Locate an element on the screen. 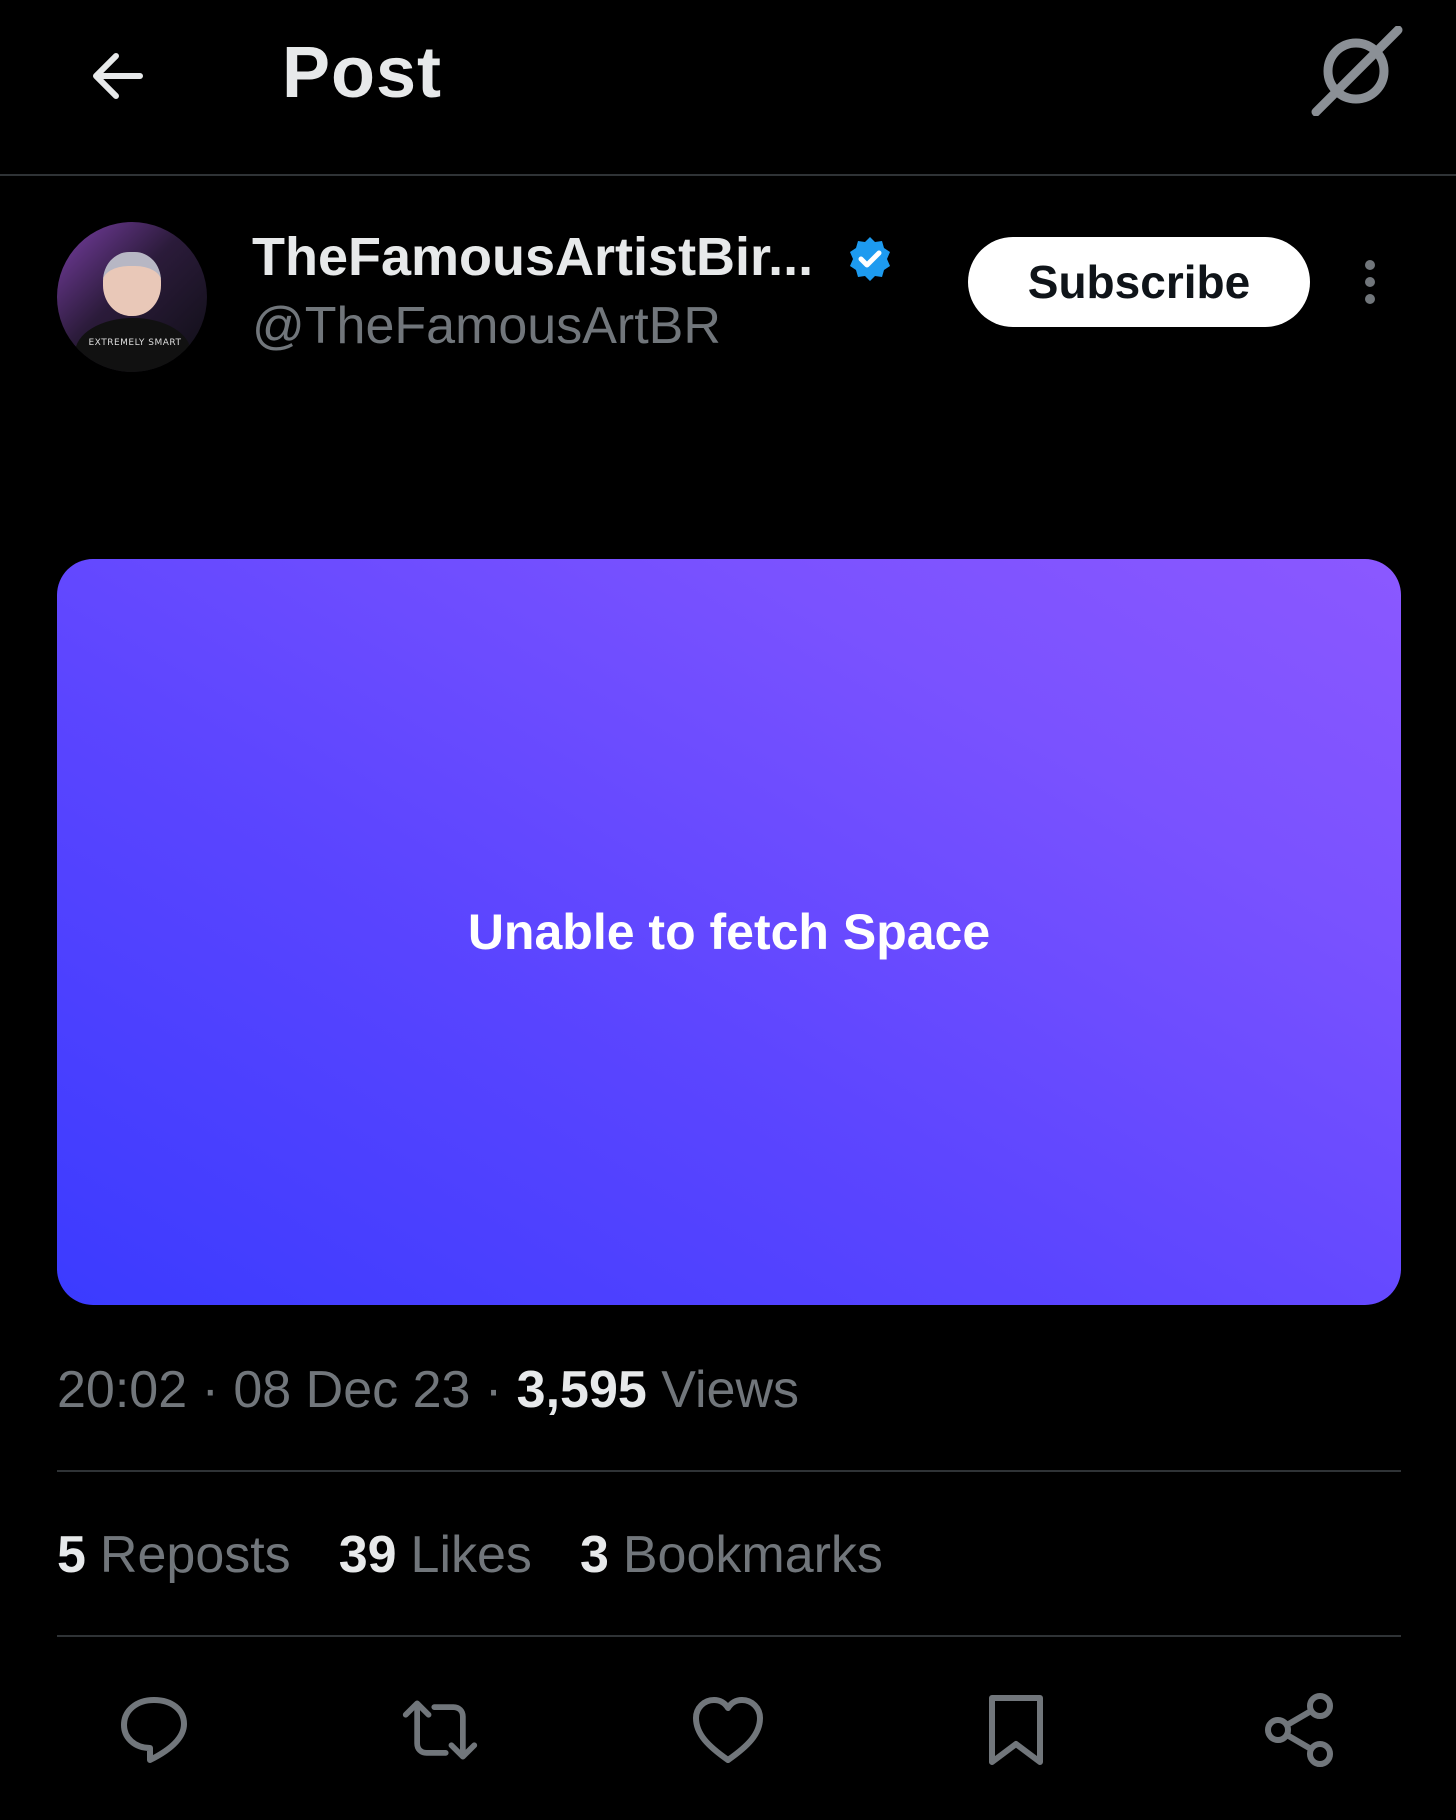  reply-icon is located at coordinates (154, 1730).